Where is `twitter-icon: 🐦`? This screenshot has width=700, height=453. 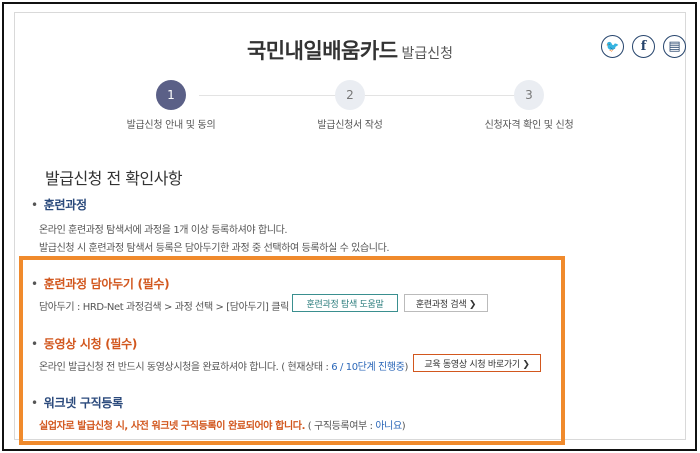
twitter-icon: 🐦 is located at coordinates (612, 46).